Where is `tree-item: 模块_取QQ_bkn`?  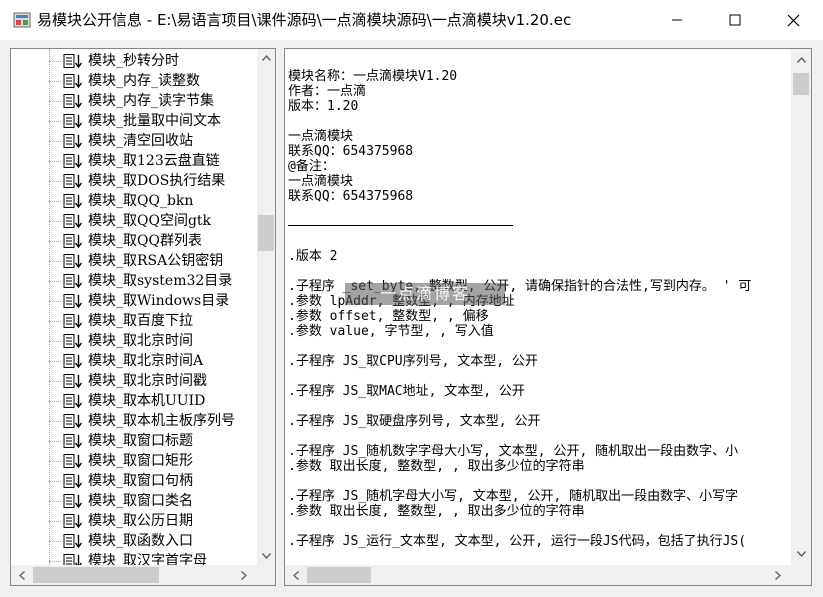 tree-item: 模块_取QQ_bkn is located at coordinates (121, 201).